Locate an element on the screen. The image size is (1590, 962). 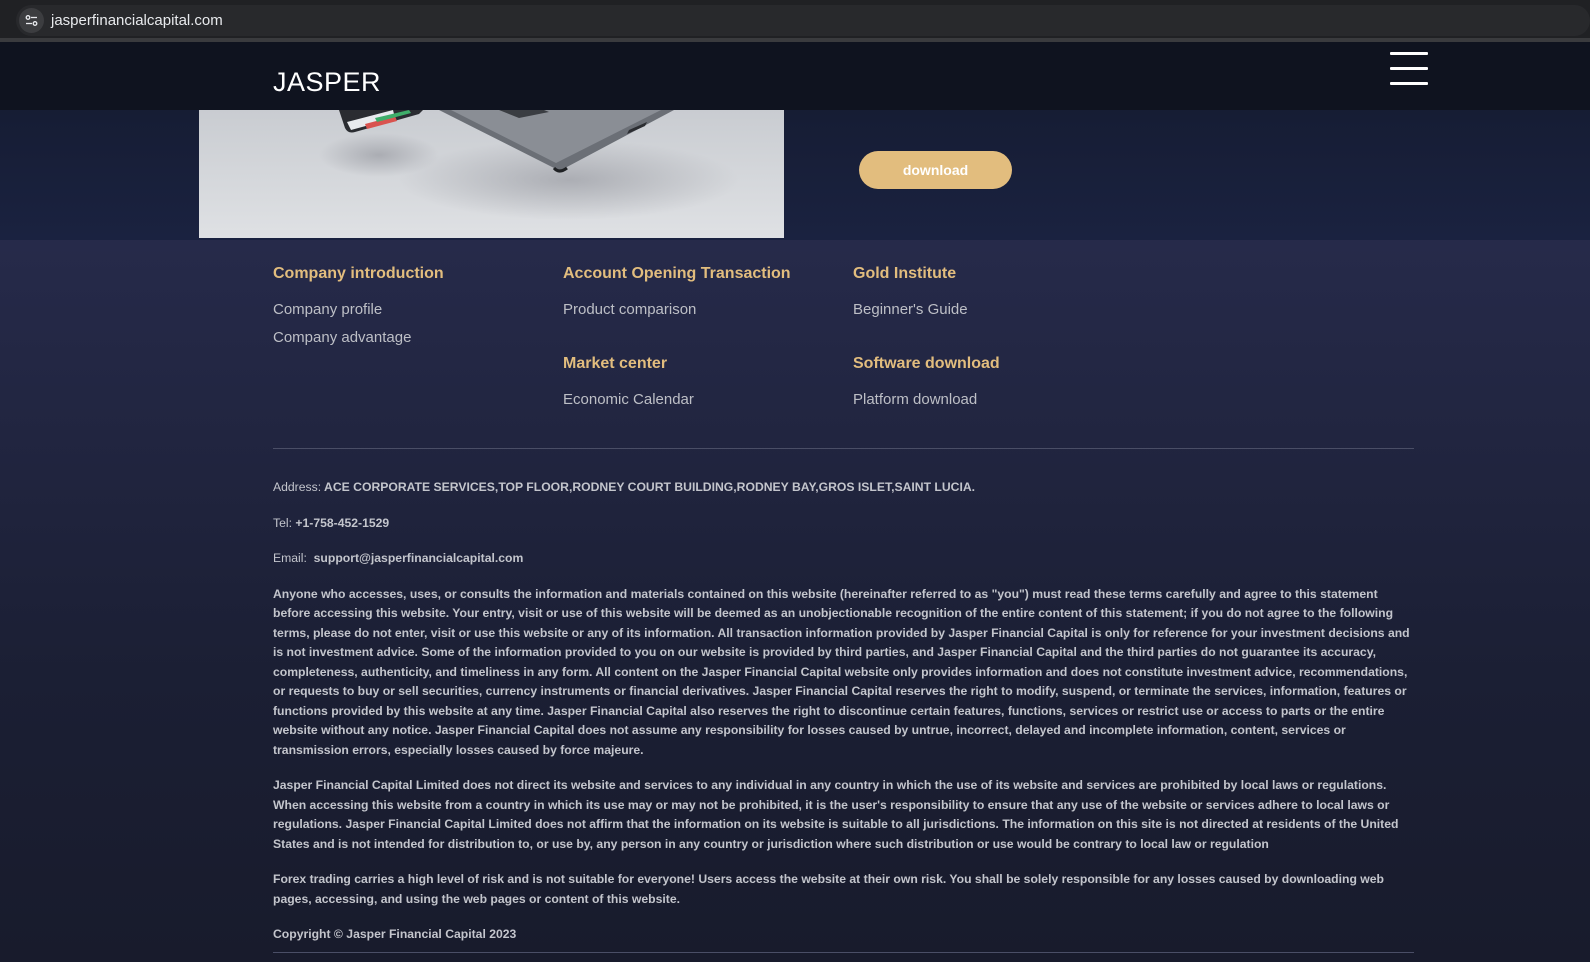
footer-link-company-profile: Company profile is located at coordinates (358, 310).